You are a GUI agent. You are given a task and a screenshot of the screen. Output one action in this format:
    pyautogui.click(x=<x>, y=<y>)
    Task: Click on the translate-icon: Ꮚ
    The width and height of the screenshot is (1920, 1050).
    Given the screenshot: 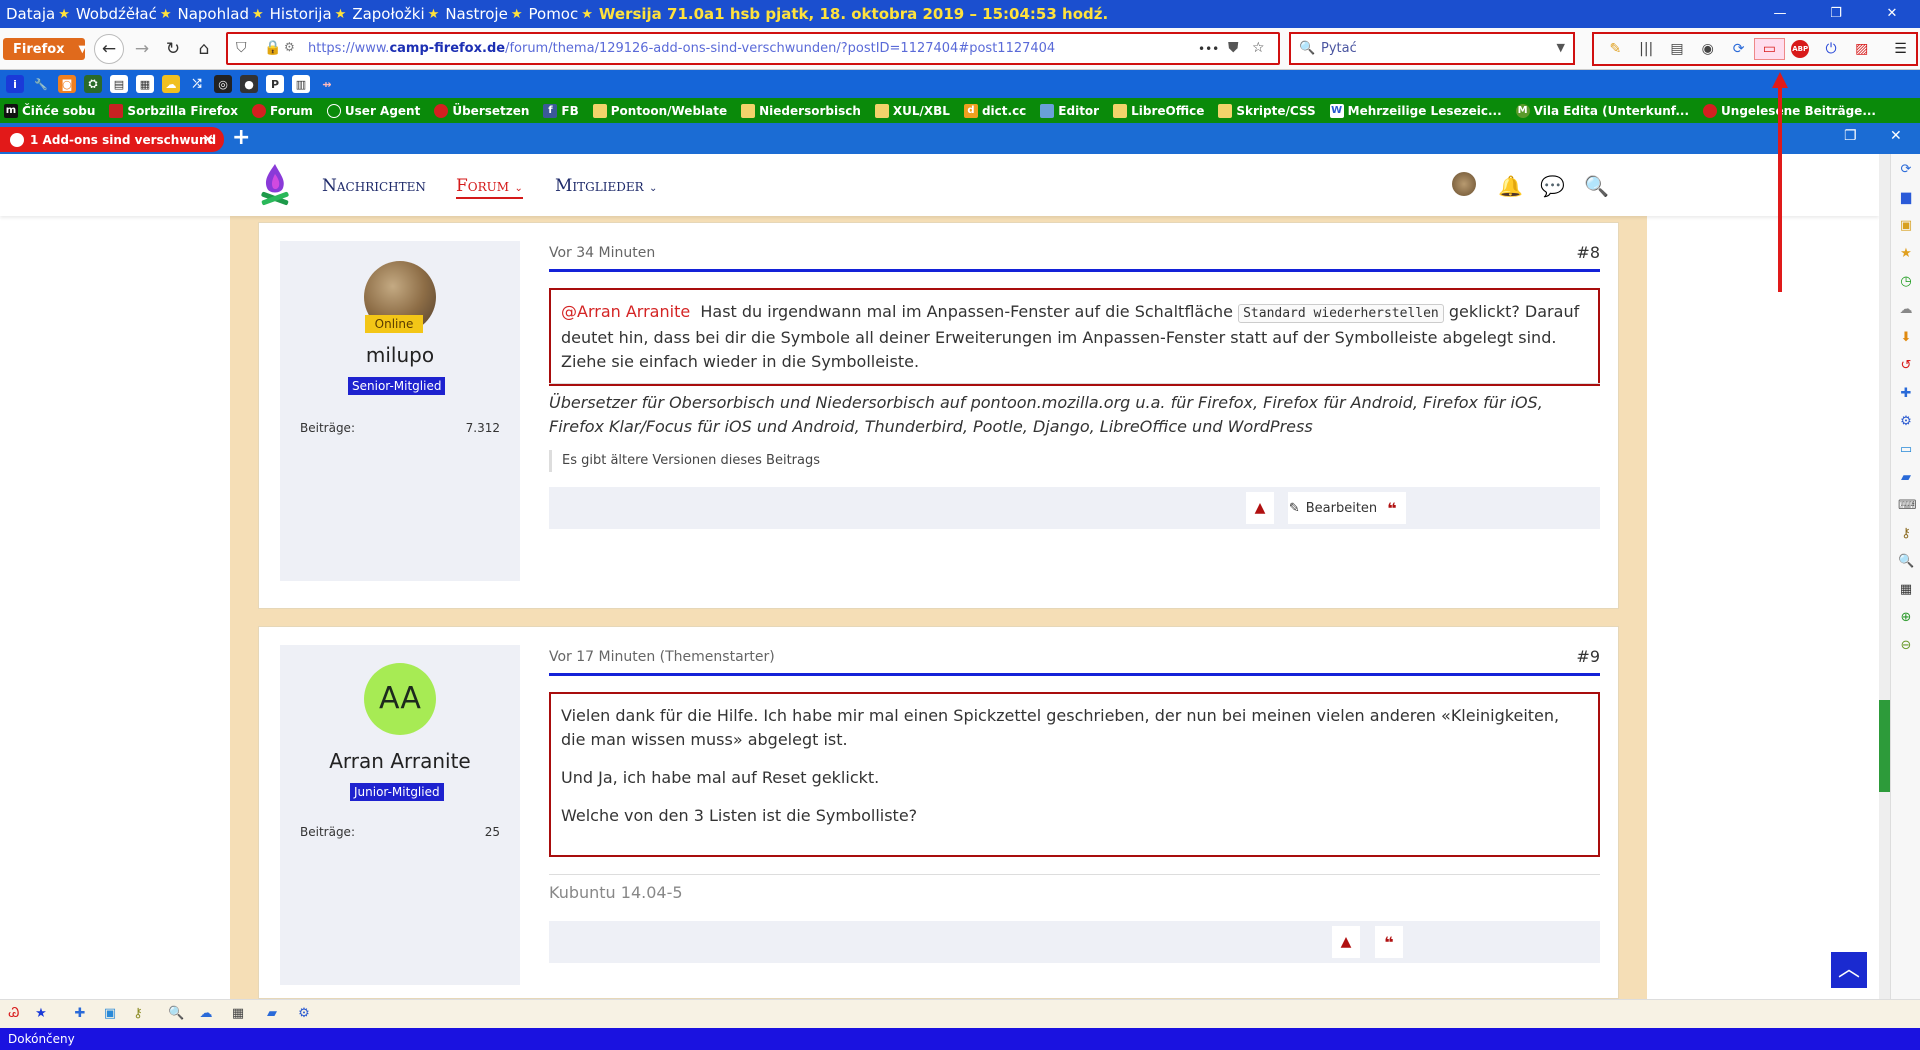 What is the action you would take?
    pyautogui.click(x=14, y=1014)
    